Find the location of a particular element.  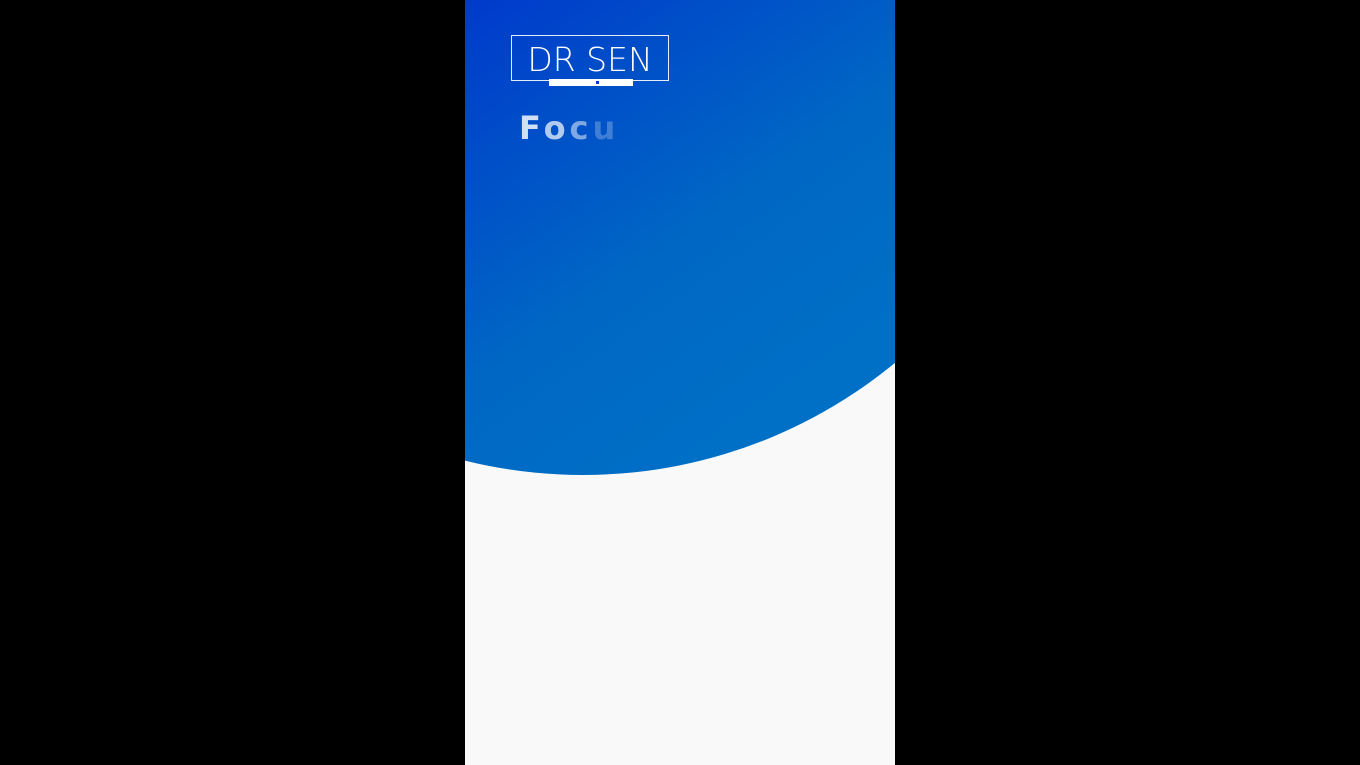

logo-text: DR SEN is located at coordinates (590, 59).